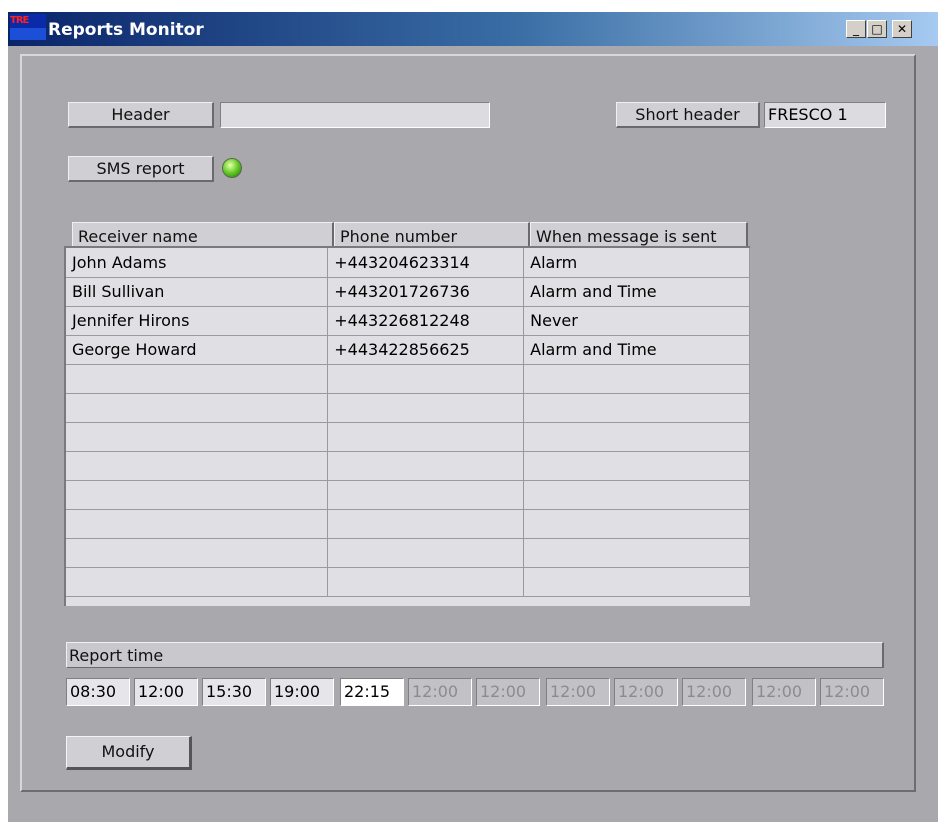 The width and height of the screenshot is (938, 822). I want to click on window-title: Reports Monitor, so click(126, 30).